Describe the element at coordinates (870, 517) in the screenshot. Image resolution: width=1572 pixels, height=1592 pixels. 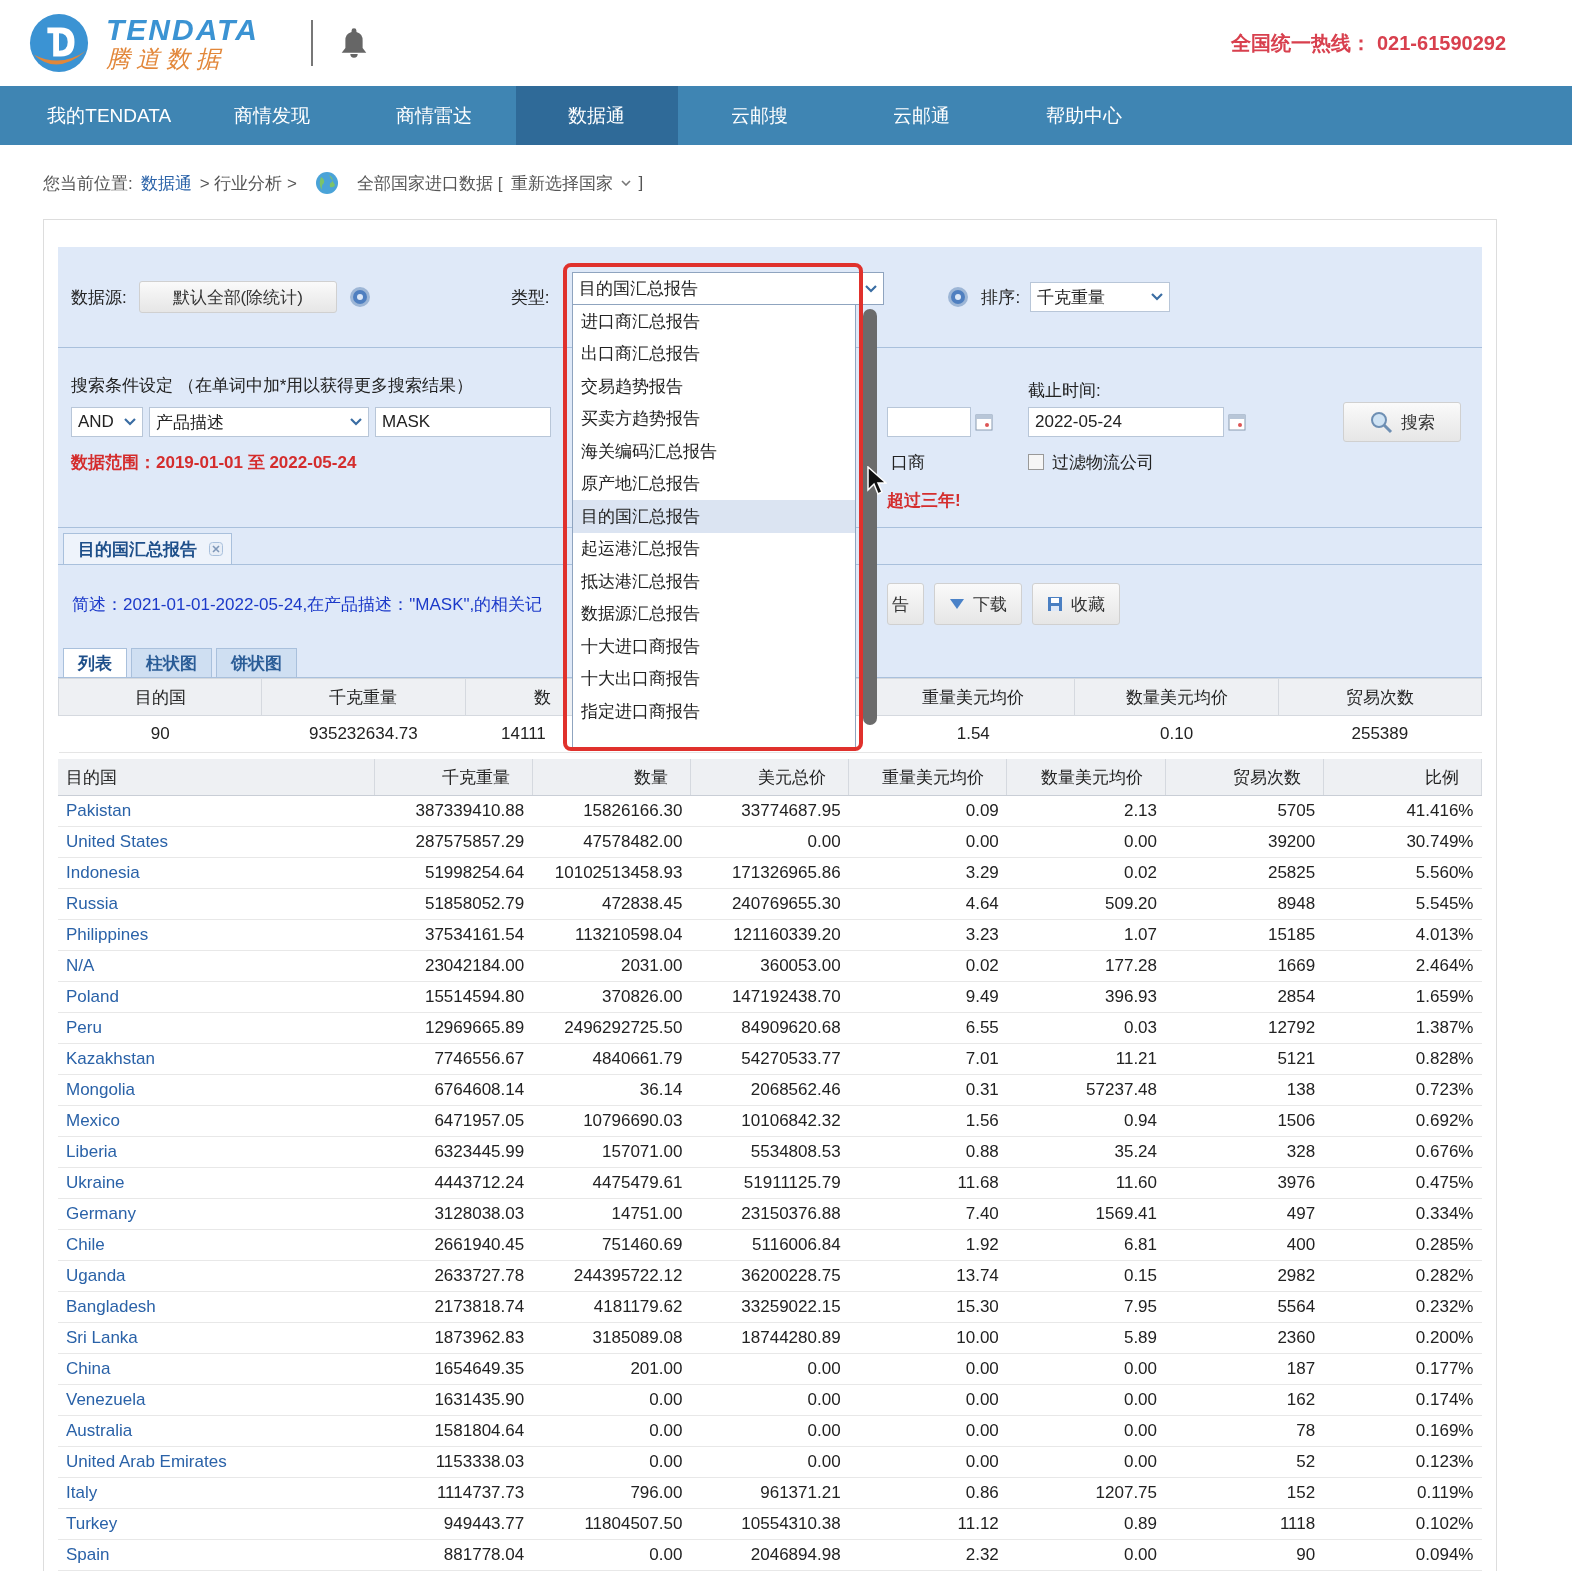
I see `scrollbar-thumb` at that location.